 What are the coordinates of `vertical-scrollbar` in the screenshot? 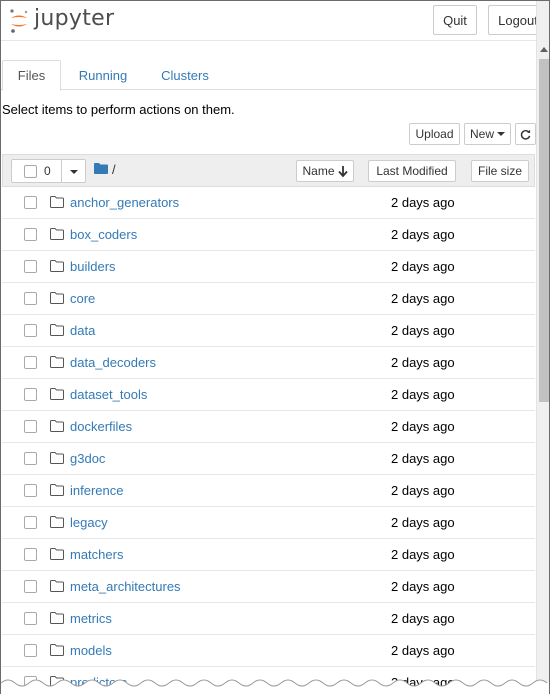 It's located at (542, 347).